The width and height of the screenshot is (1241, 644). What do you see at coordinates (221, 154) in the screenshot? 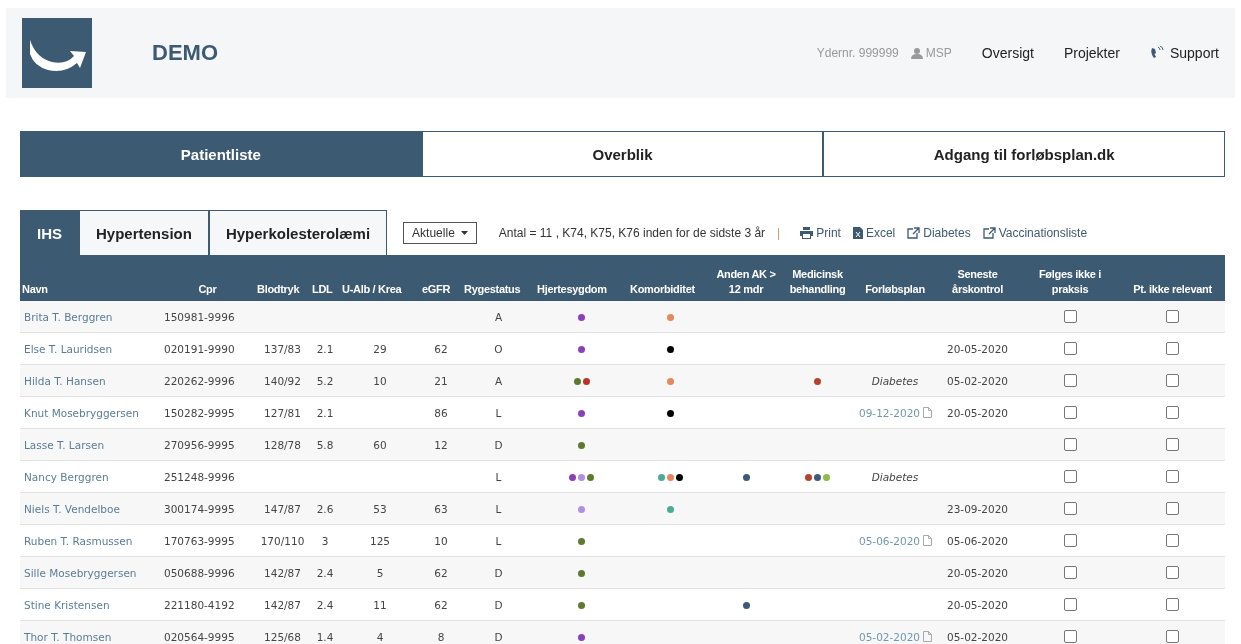
I see `main-tab: Patientliste` at bounding box center [221, 154].